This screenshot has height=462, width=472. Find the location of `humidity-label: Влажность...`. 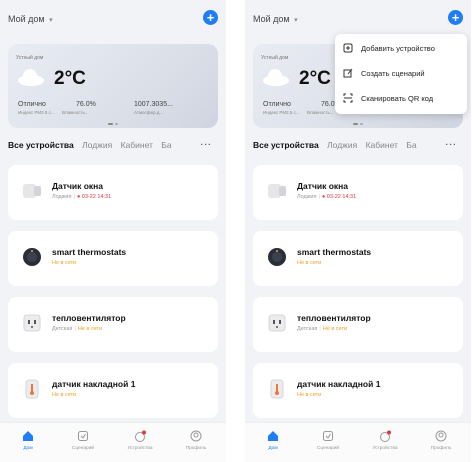

humidity-label: Влажность... is located at coordinates (75, 112).